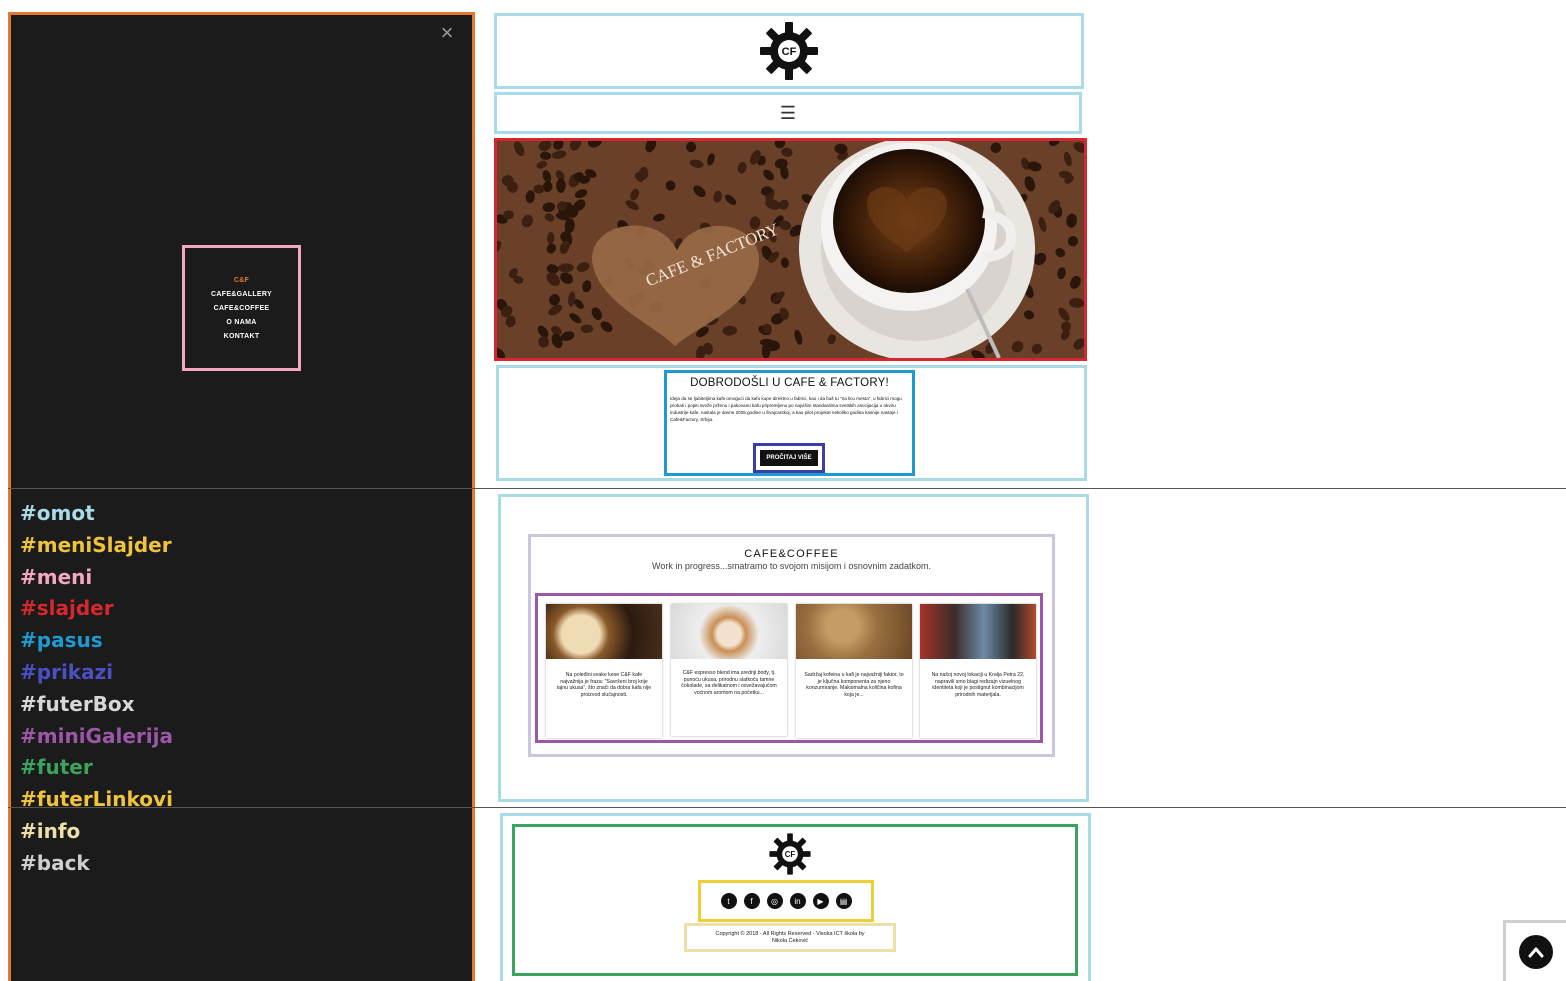 Image resolution: width=1566 pixels, height=981 pixels. Describe the element at coordinates (67, 608) in the screenshot. I see `legend-item: #slajder` at that location.